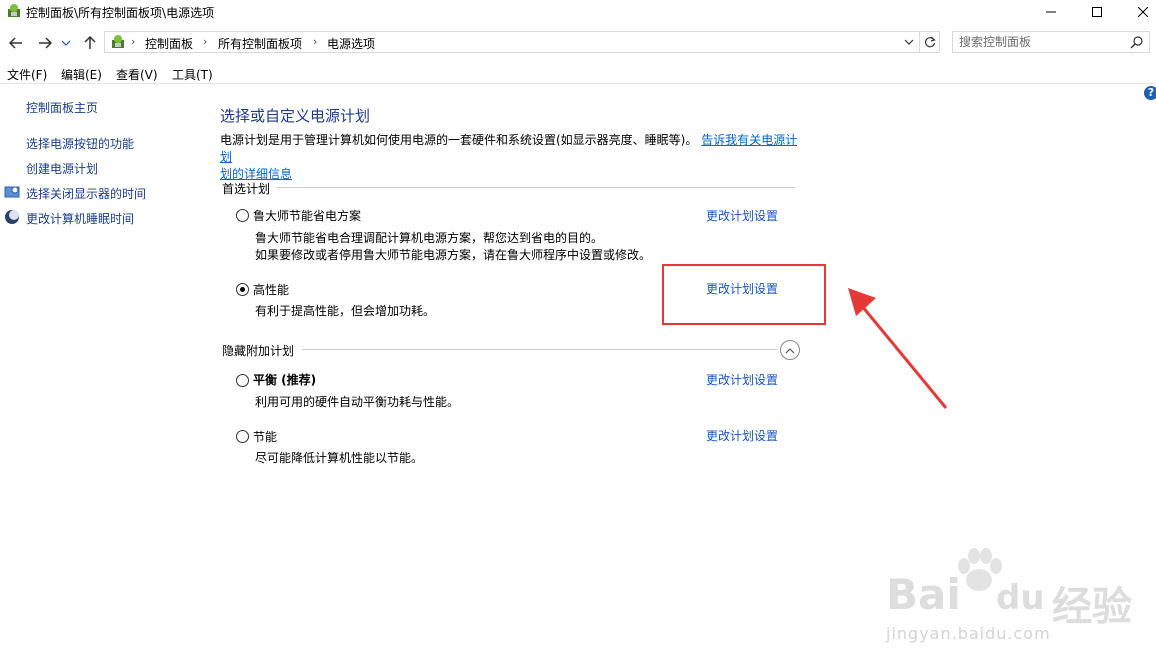 This screenshot has height=672, width=1156. What do you see at coordinates (744, 294) in the screenshot?
I see `annotation-highlight-box` at bounding box center [744, 294].